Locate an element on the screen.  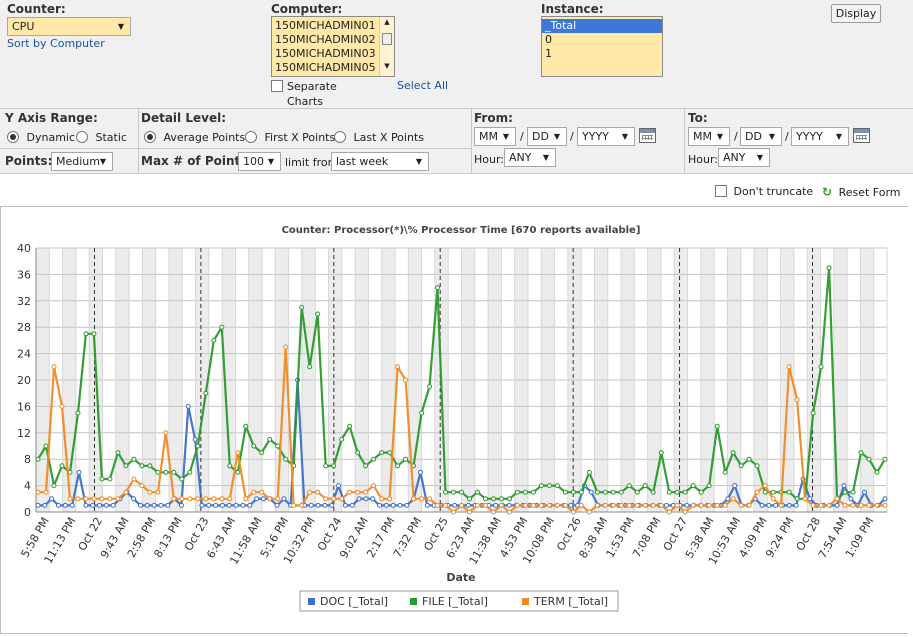
reset-form-link: ↻ Reset Form is located at coordinates (861, 192).